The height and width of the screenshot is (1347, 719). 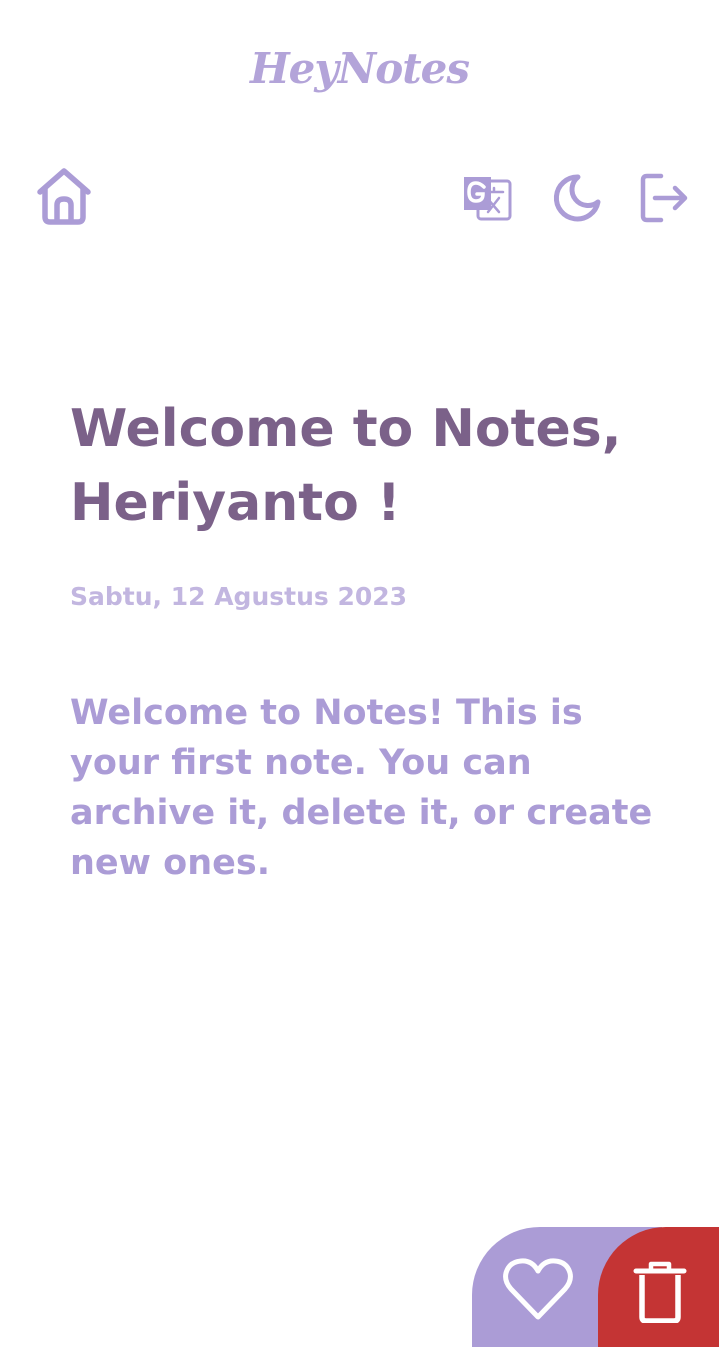 I want to click on theme-toggle-button, so click(x=576, y=198).